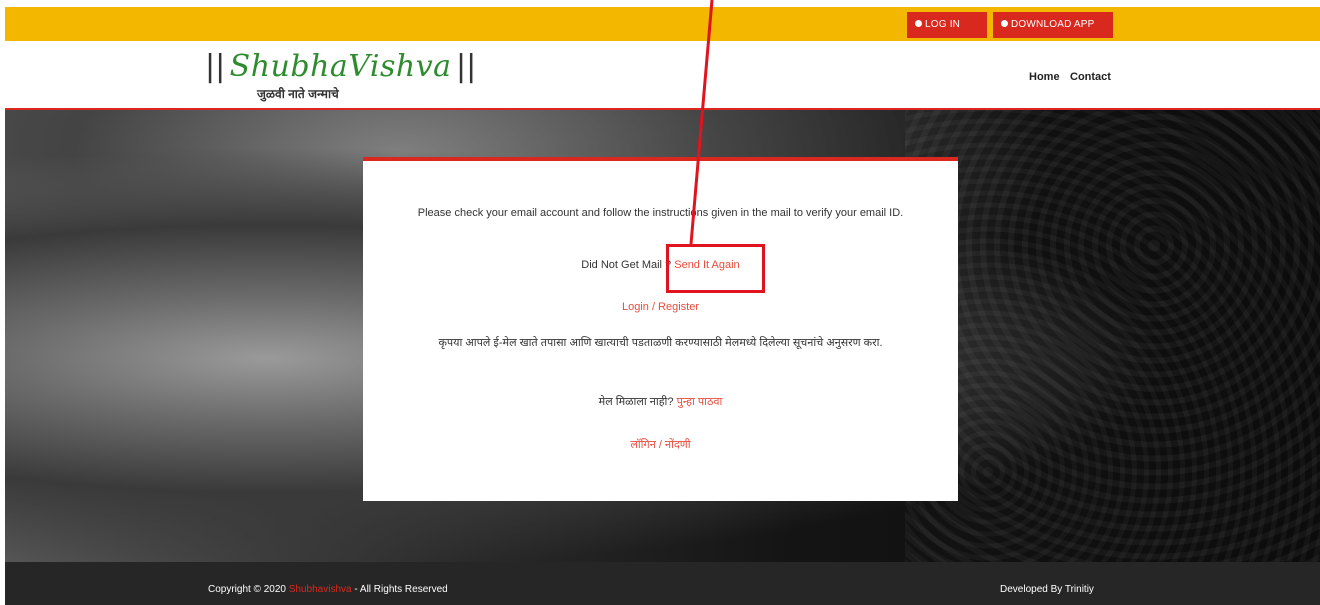  What do you see at coordinates (247, 589) in the screenshot?
I see `copyright-prefix: Copyright © 2020` at bounding box center [247, 589].